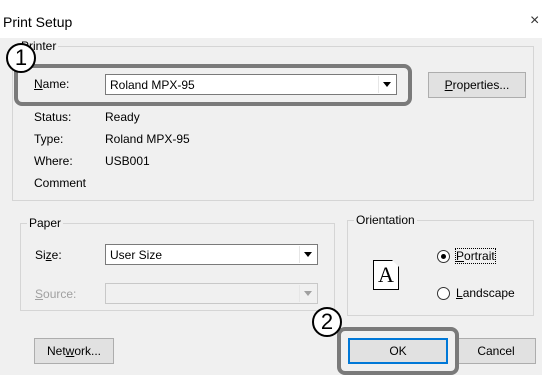  Describe the element at coordinates (38, 22) in the screenshot. I see `window-title: Print Setup` at that location.